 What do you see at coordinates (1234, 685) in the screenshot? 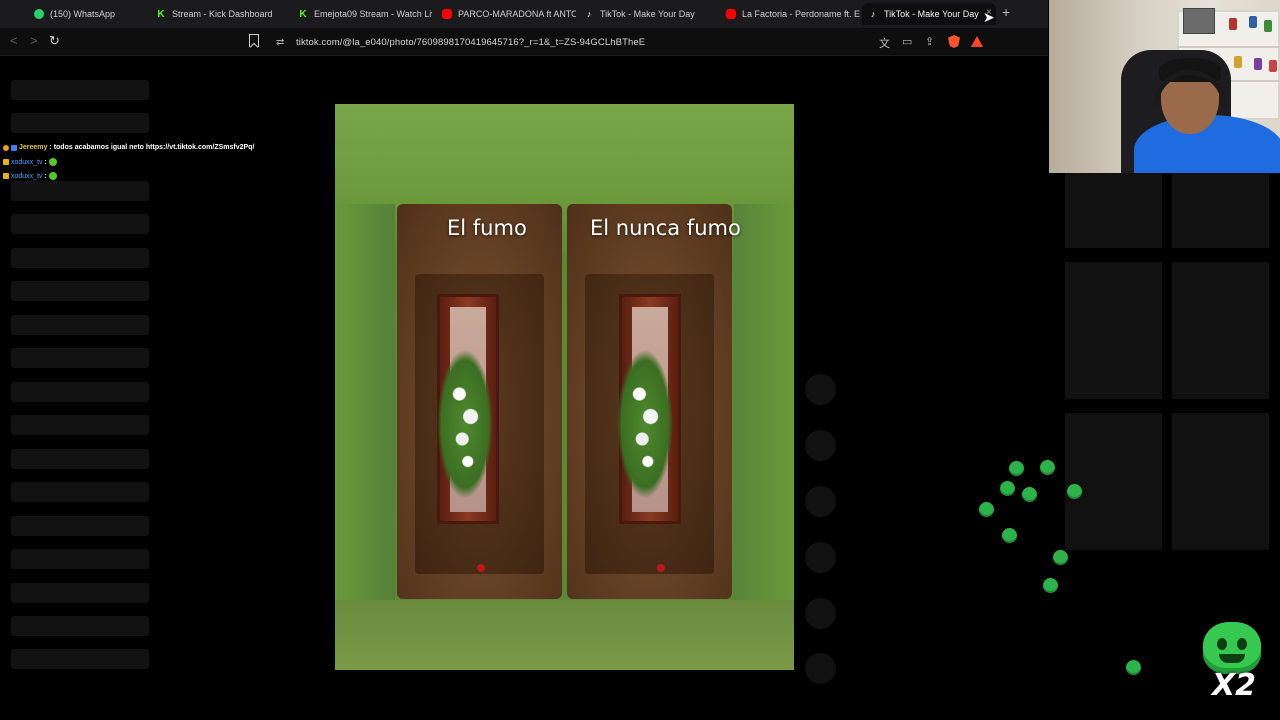
I see `combo-multiplier: X2` at bounding box center [1234, 685].